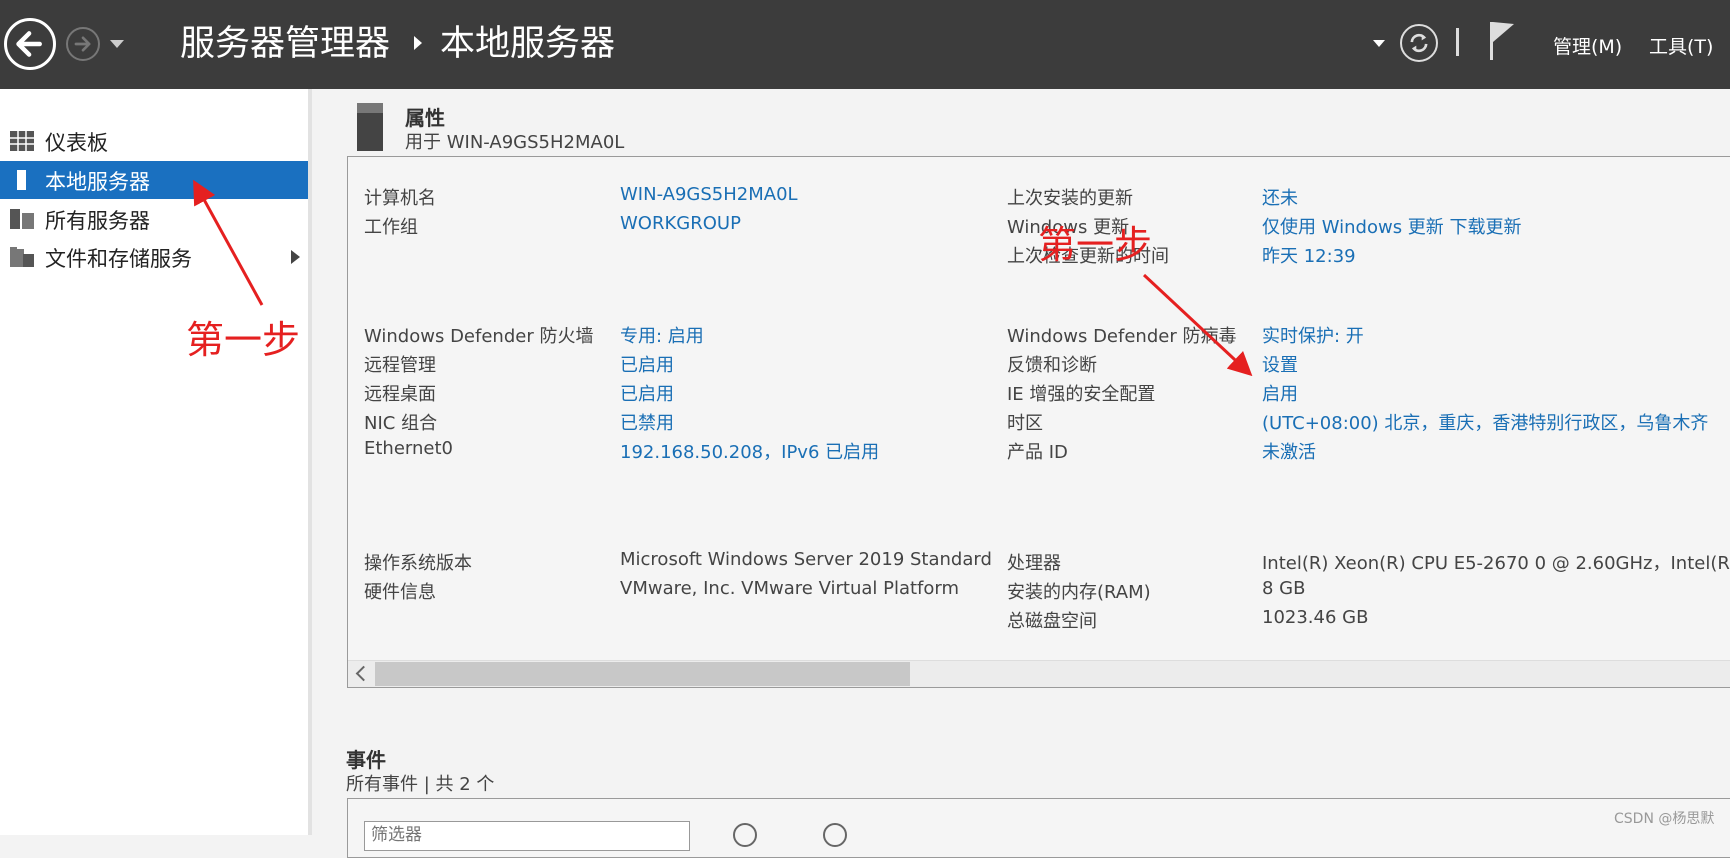 This screenshot has width=1730, height=858. Describe the element at coordinates (420, 784) in the screenshot. I see `events-subtitle: 所有事件 | 共 2 个` at that location.